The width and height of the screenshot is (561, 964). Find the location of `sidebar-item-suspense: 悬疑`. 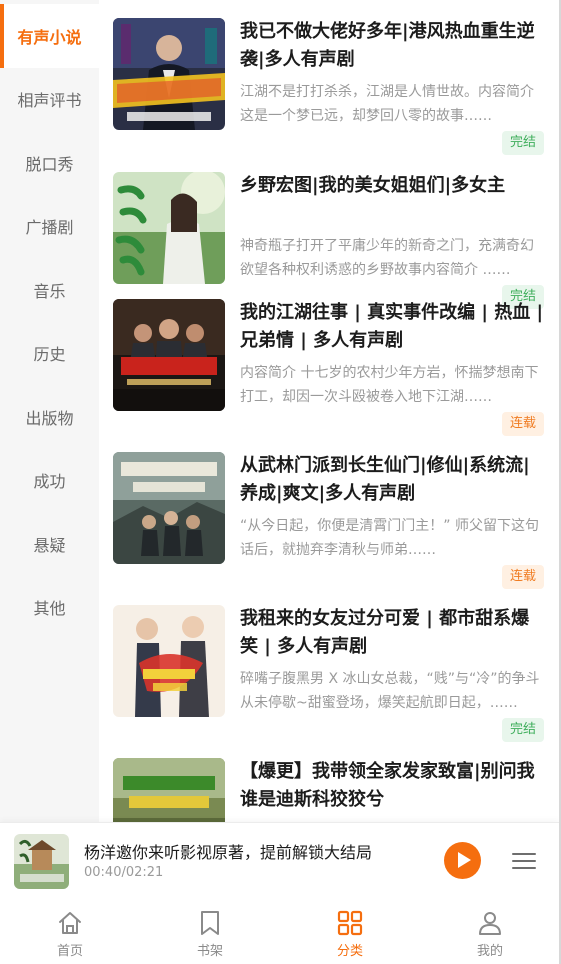

sidebar-item-suspense: 悬疑 is located at coordinates (49, 544).